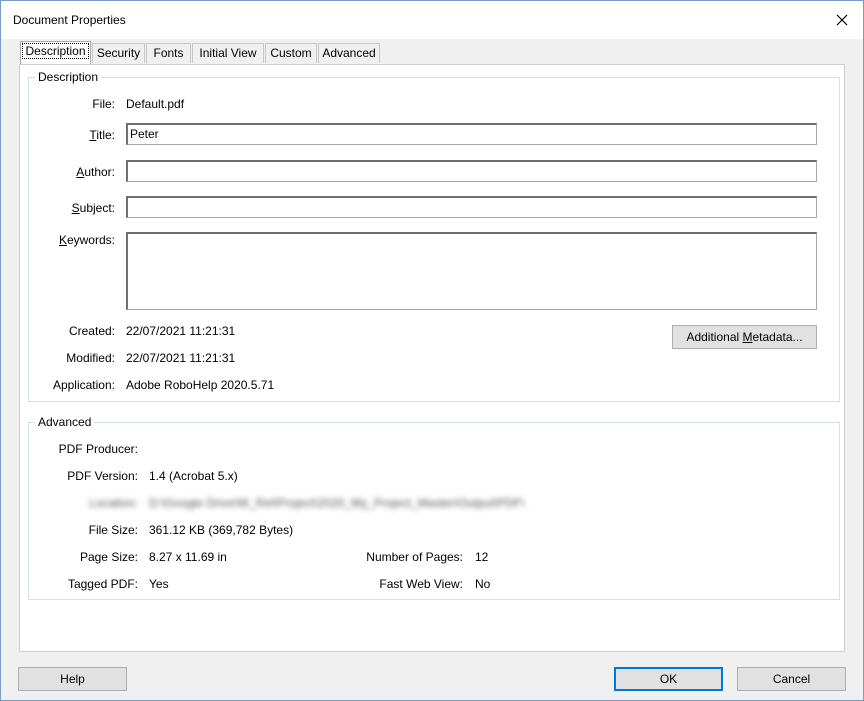 The image size is (864, 701). Describe the element at coordinates (68, 77) in the screenshot. I see `description-legend: Description` at that location.